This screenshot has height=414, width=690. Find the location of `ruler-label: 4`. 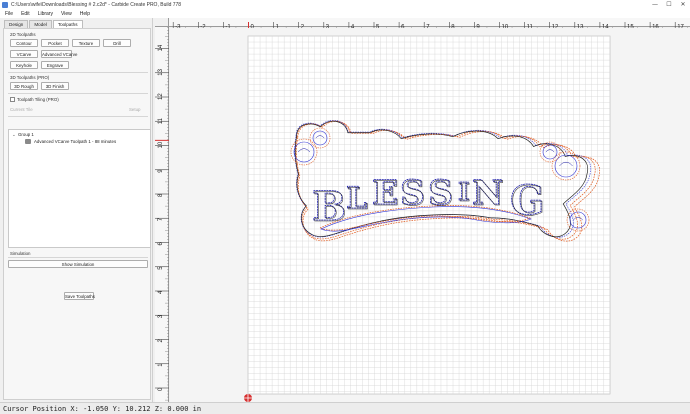

ruler-label: 4 is located at coordinates (161, 292).